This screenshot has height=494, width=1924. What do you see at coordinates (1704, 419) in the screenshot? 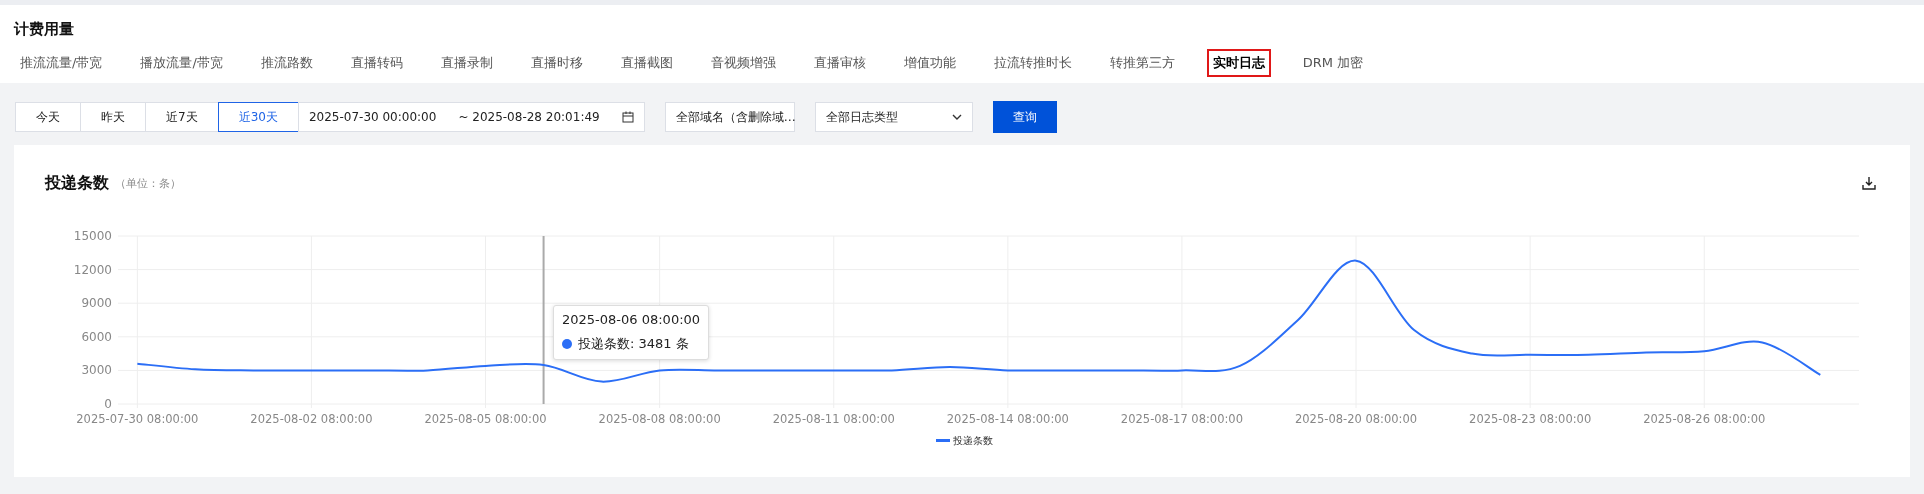
I see `x-tick-label: 2025-08-26 08:00:00` at bounding box center [1704, 419].